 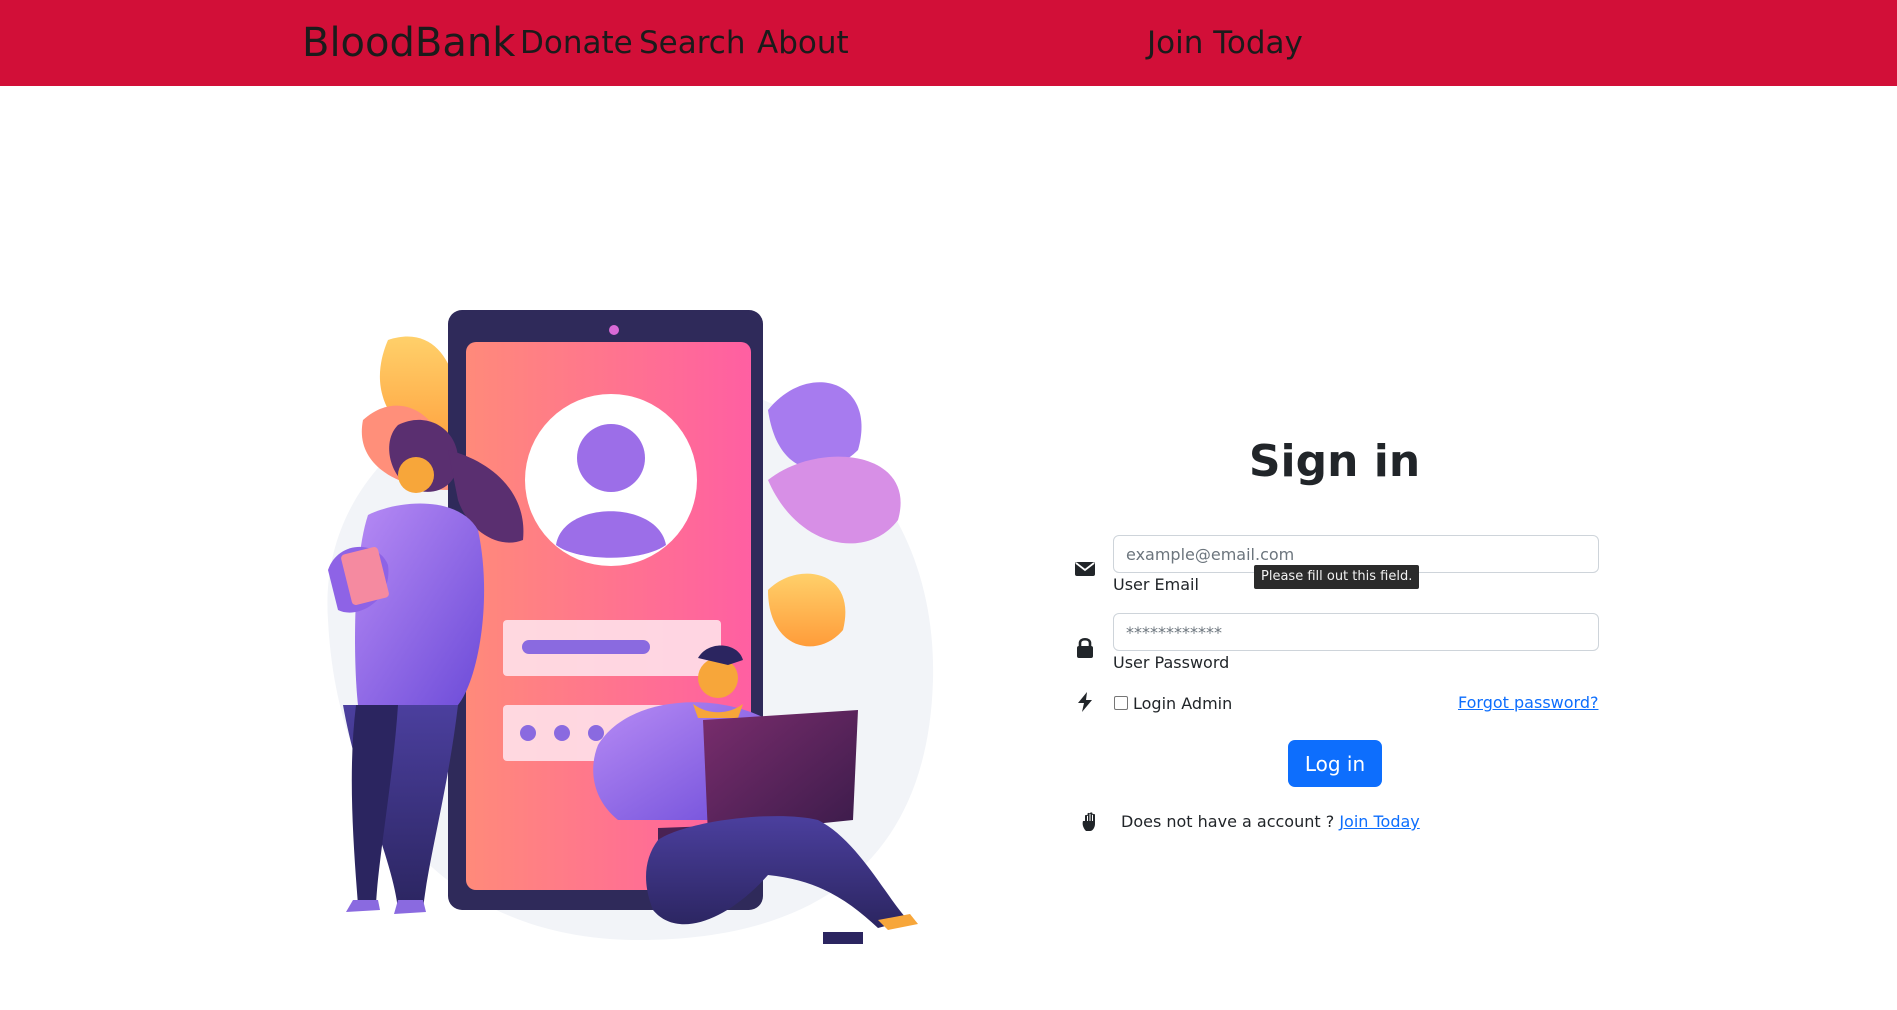 What do you see at coordinates (692, 43) in the screenshot?
I see `nav-search: Search` at bounding box center [692, 43].